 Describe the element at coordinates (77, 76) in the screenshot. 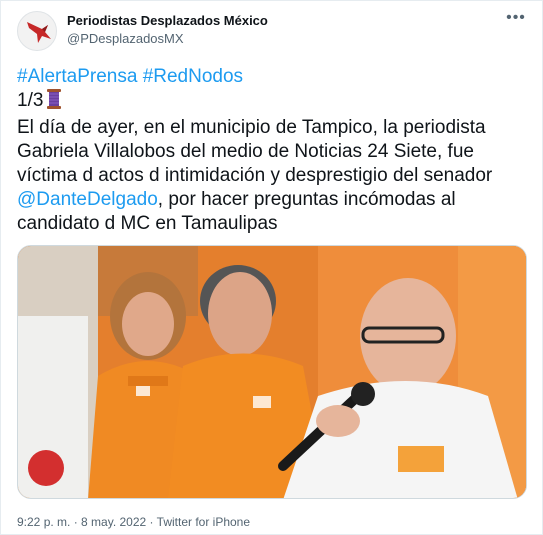

I see `hashtag-alertaprensa: #AlertaPrensa` at that location.